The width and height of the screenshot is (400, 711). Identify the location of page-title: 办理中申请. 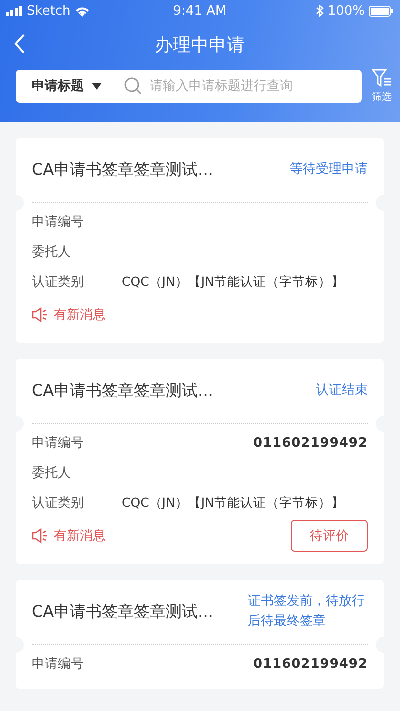
(200, 45).